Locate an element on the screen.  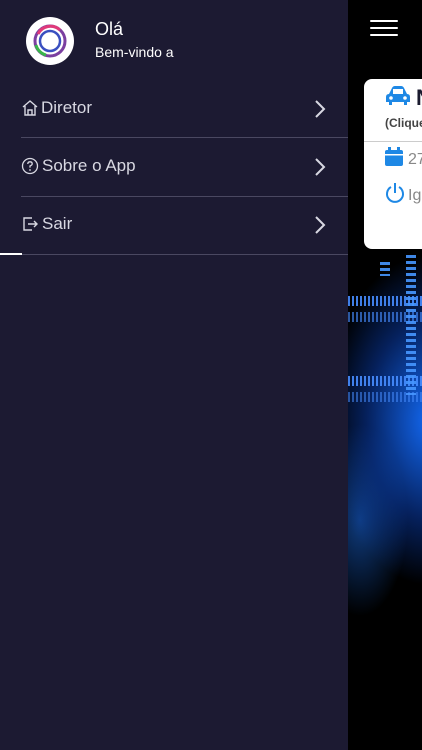
menu-item-label: Sair is located at coordinates (57, 223).